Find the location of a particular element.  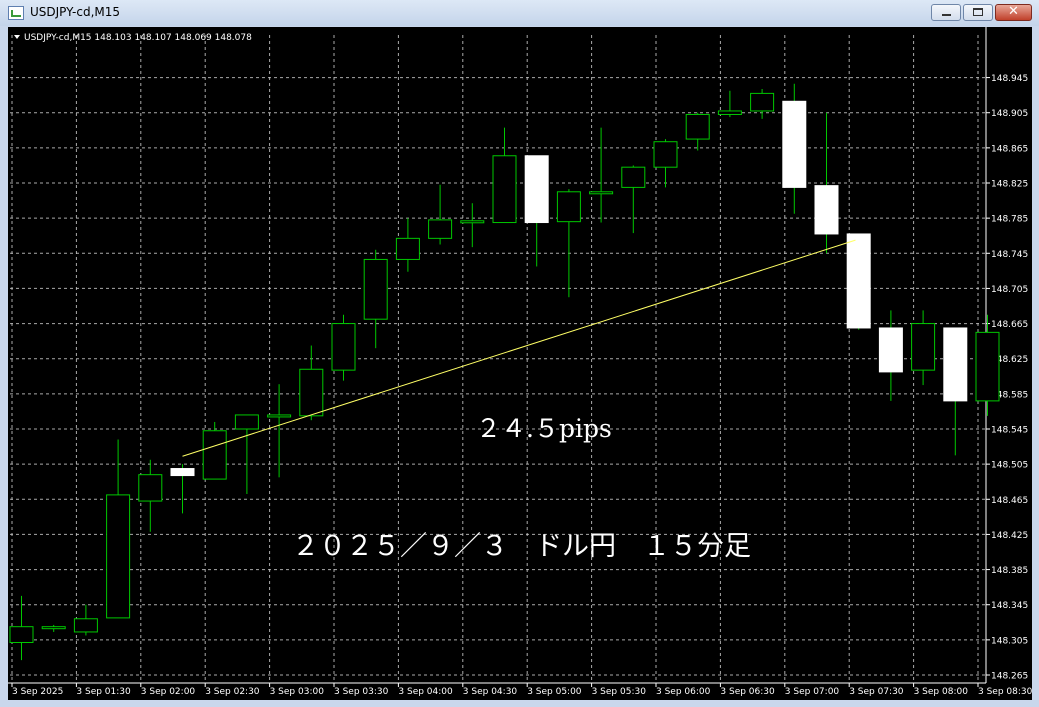

price-tick-label: 148.345 is located at coordinates (1009, 606).